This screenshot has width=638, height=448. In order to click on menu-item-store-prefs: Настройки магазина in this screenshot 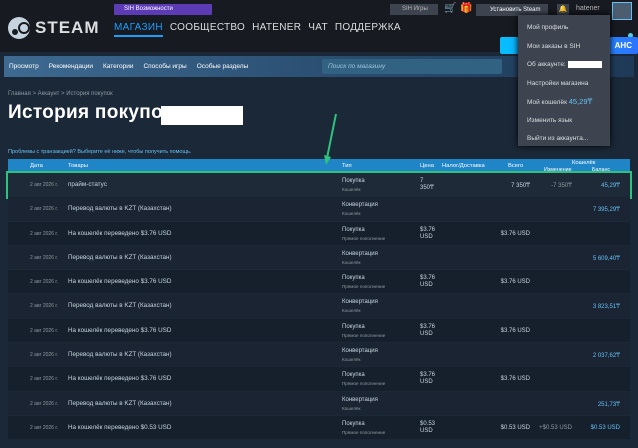, I will do `click(564, 84)`.